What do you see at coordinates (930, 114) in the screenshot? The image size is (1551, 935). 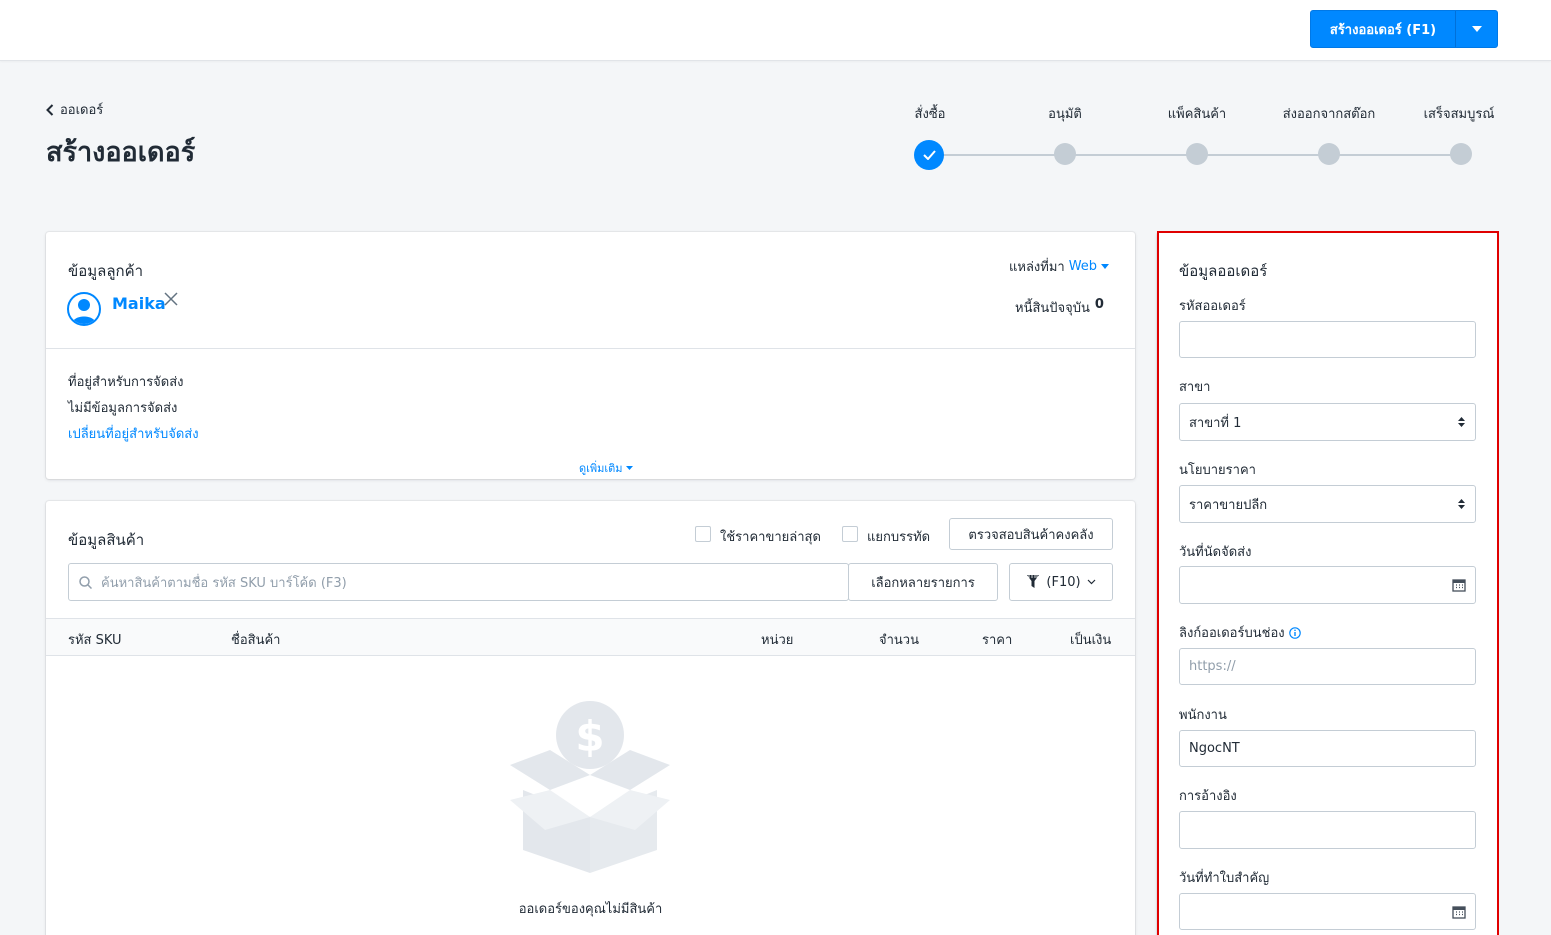 I see `step-label-order: สั่งซื้อ` at bounding box center [930, 114].